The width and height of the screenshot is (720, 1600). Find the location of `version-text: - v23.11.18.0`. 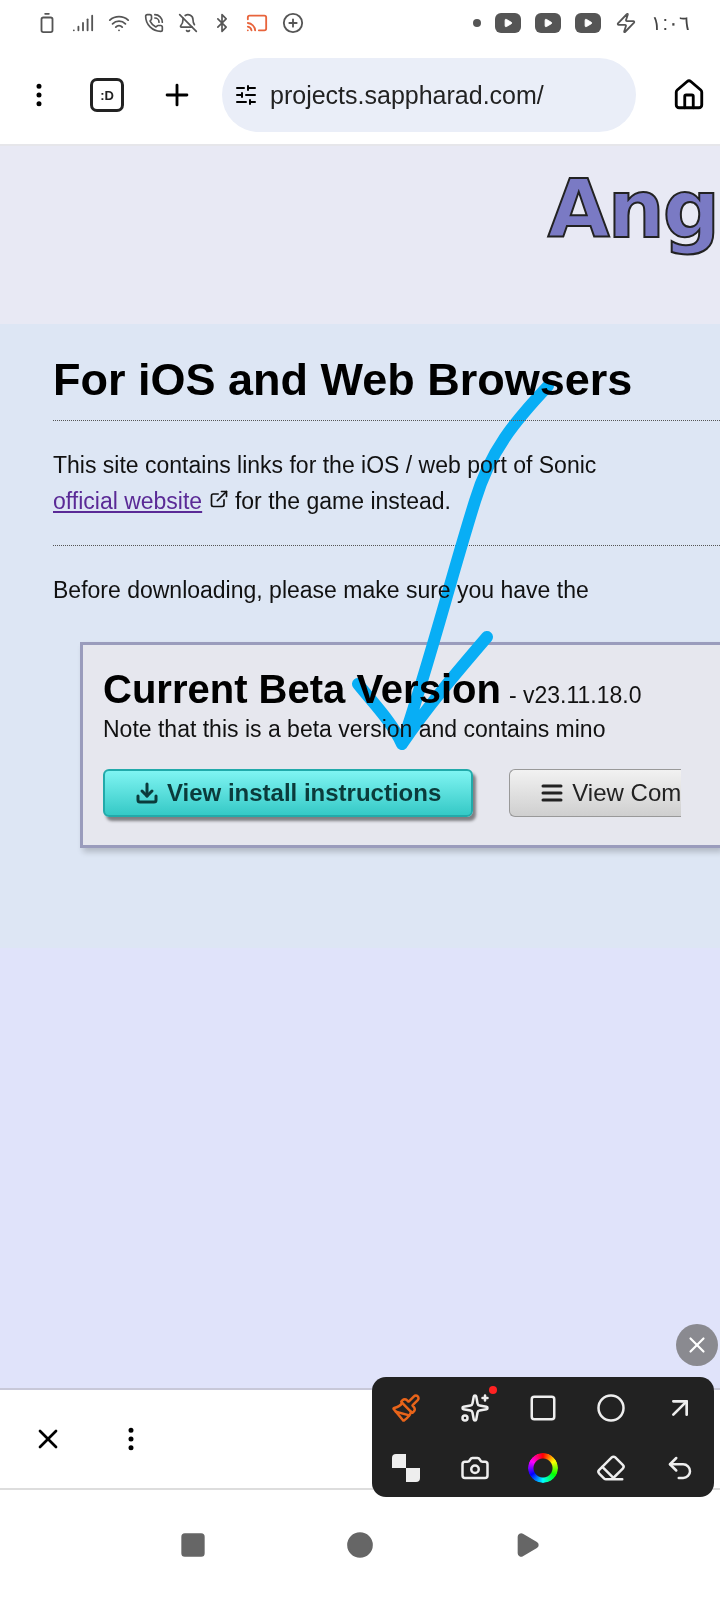

version-text: - v23.11.18.0 is located at coordinates (575, 695).